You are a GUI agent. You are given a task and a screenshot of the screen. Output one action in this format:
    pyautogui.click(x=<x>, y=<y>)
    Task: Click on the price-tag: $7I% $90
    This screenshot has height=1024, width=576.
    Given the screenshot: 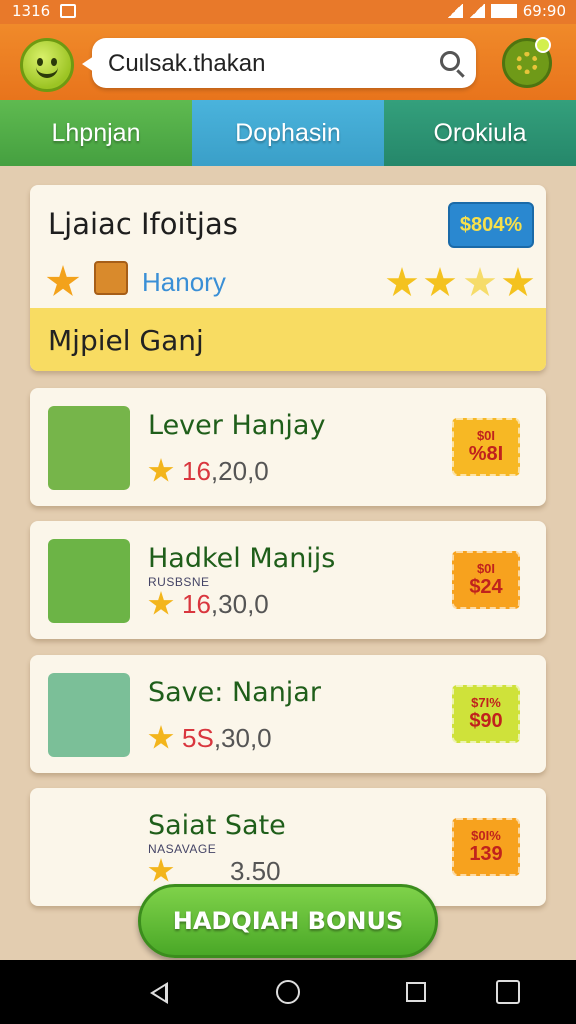 What is the action you would take?
    pyautogui.click(x=486, y=714)
    